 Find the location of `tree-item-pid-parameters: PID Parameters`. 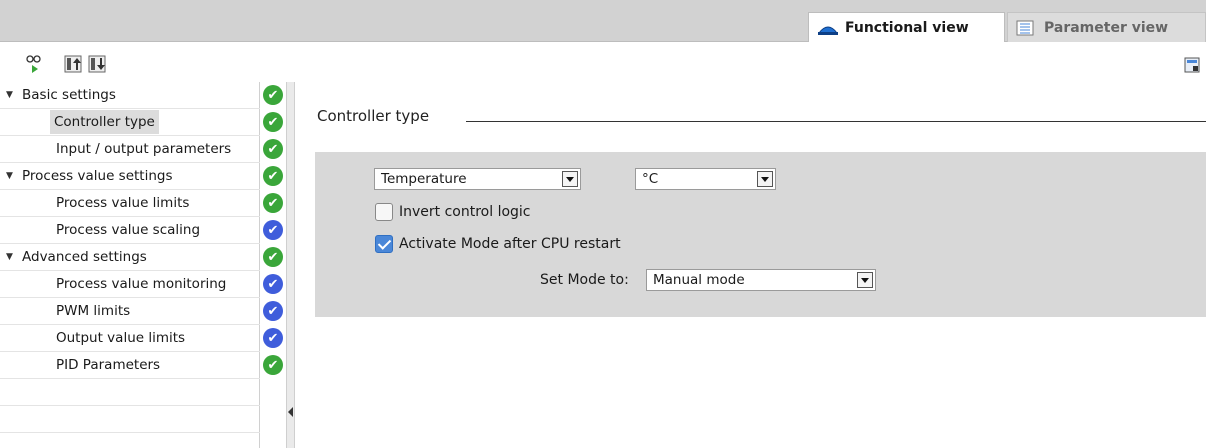

tree-item-pid-parameters: PID Parameters is located at coordinates (130, 365).